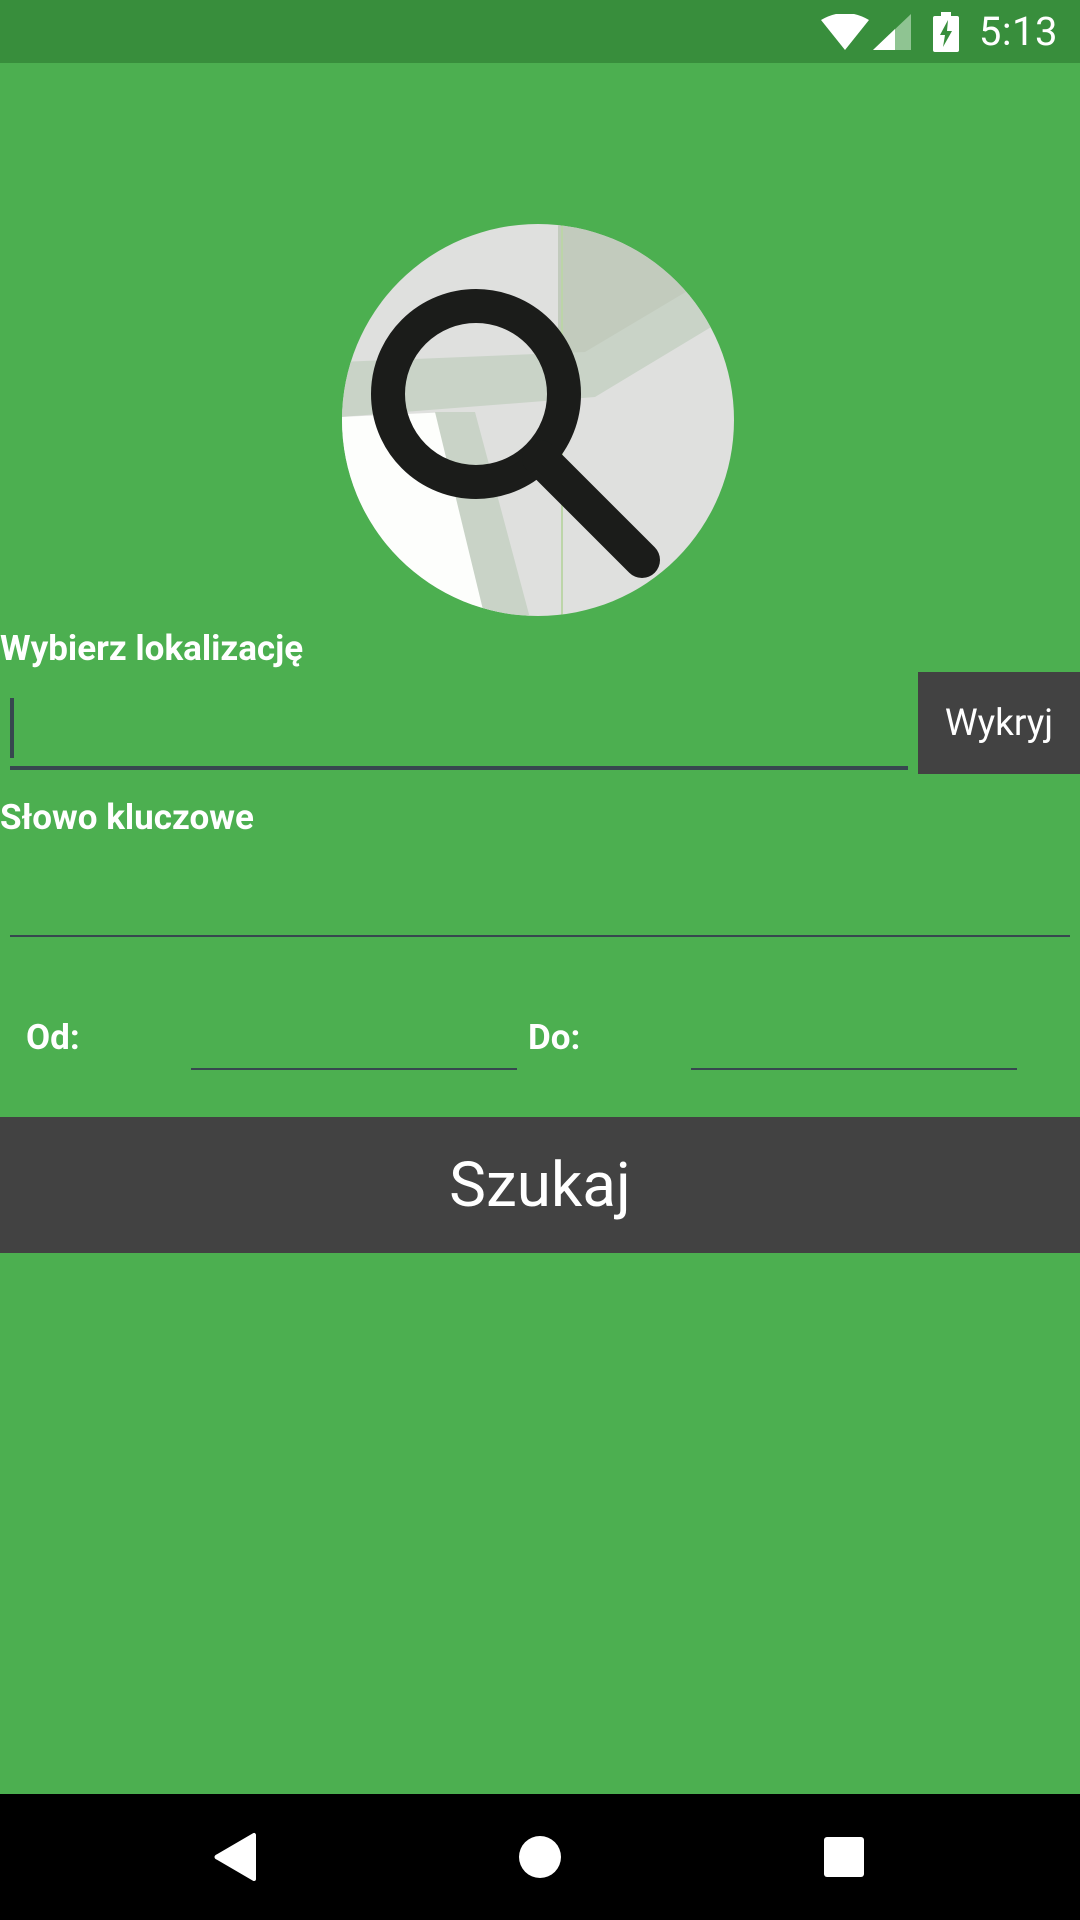  I want to click on text-cursor, so click(12, 728).